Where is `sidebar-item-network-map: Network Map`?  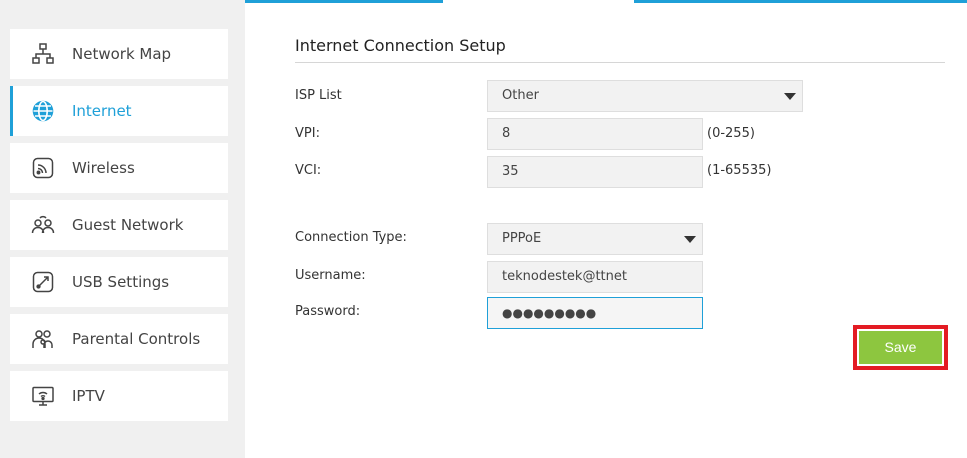 sidebar-item-network-map: Network Map is located at coordinates (119, 54).